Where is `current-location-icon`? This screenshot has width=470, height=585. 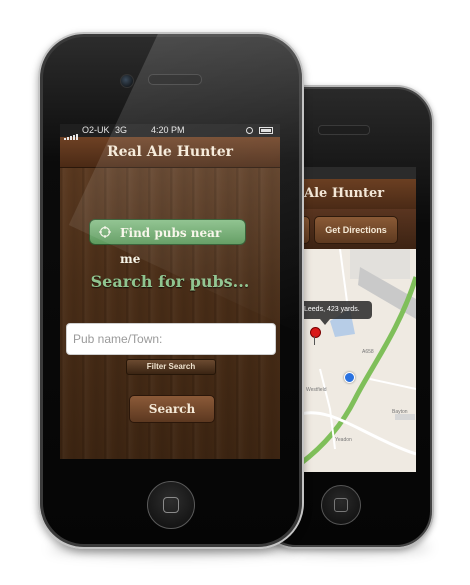 current-location-icon is located at coordinates (349, 377).